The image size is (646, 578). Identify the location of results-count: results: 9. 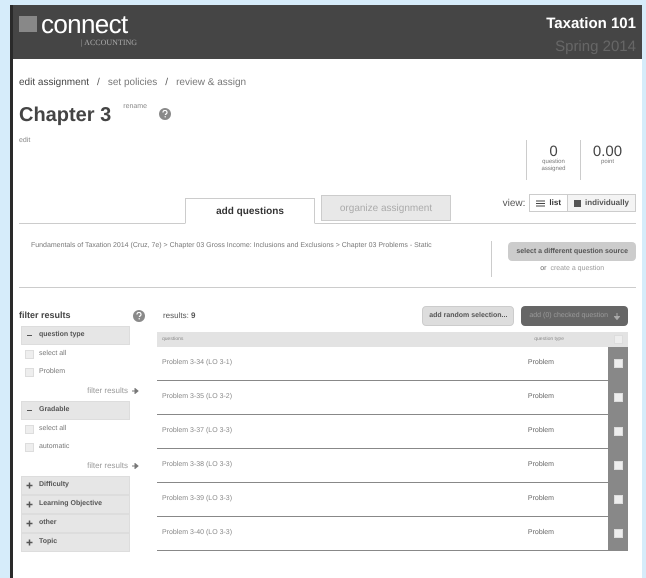
(179, 316).